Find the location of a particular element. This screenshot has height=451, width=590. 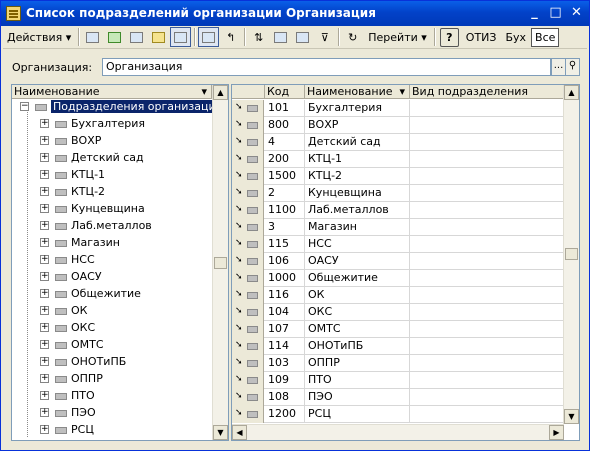

filter-value-icon is located at coordinates (280, 37).